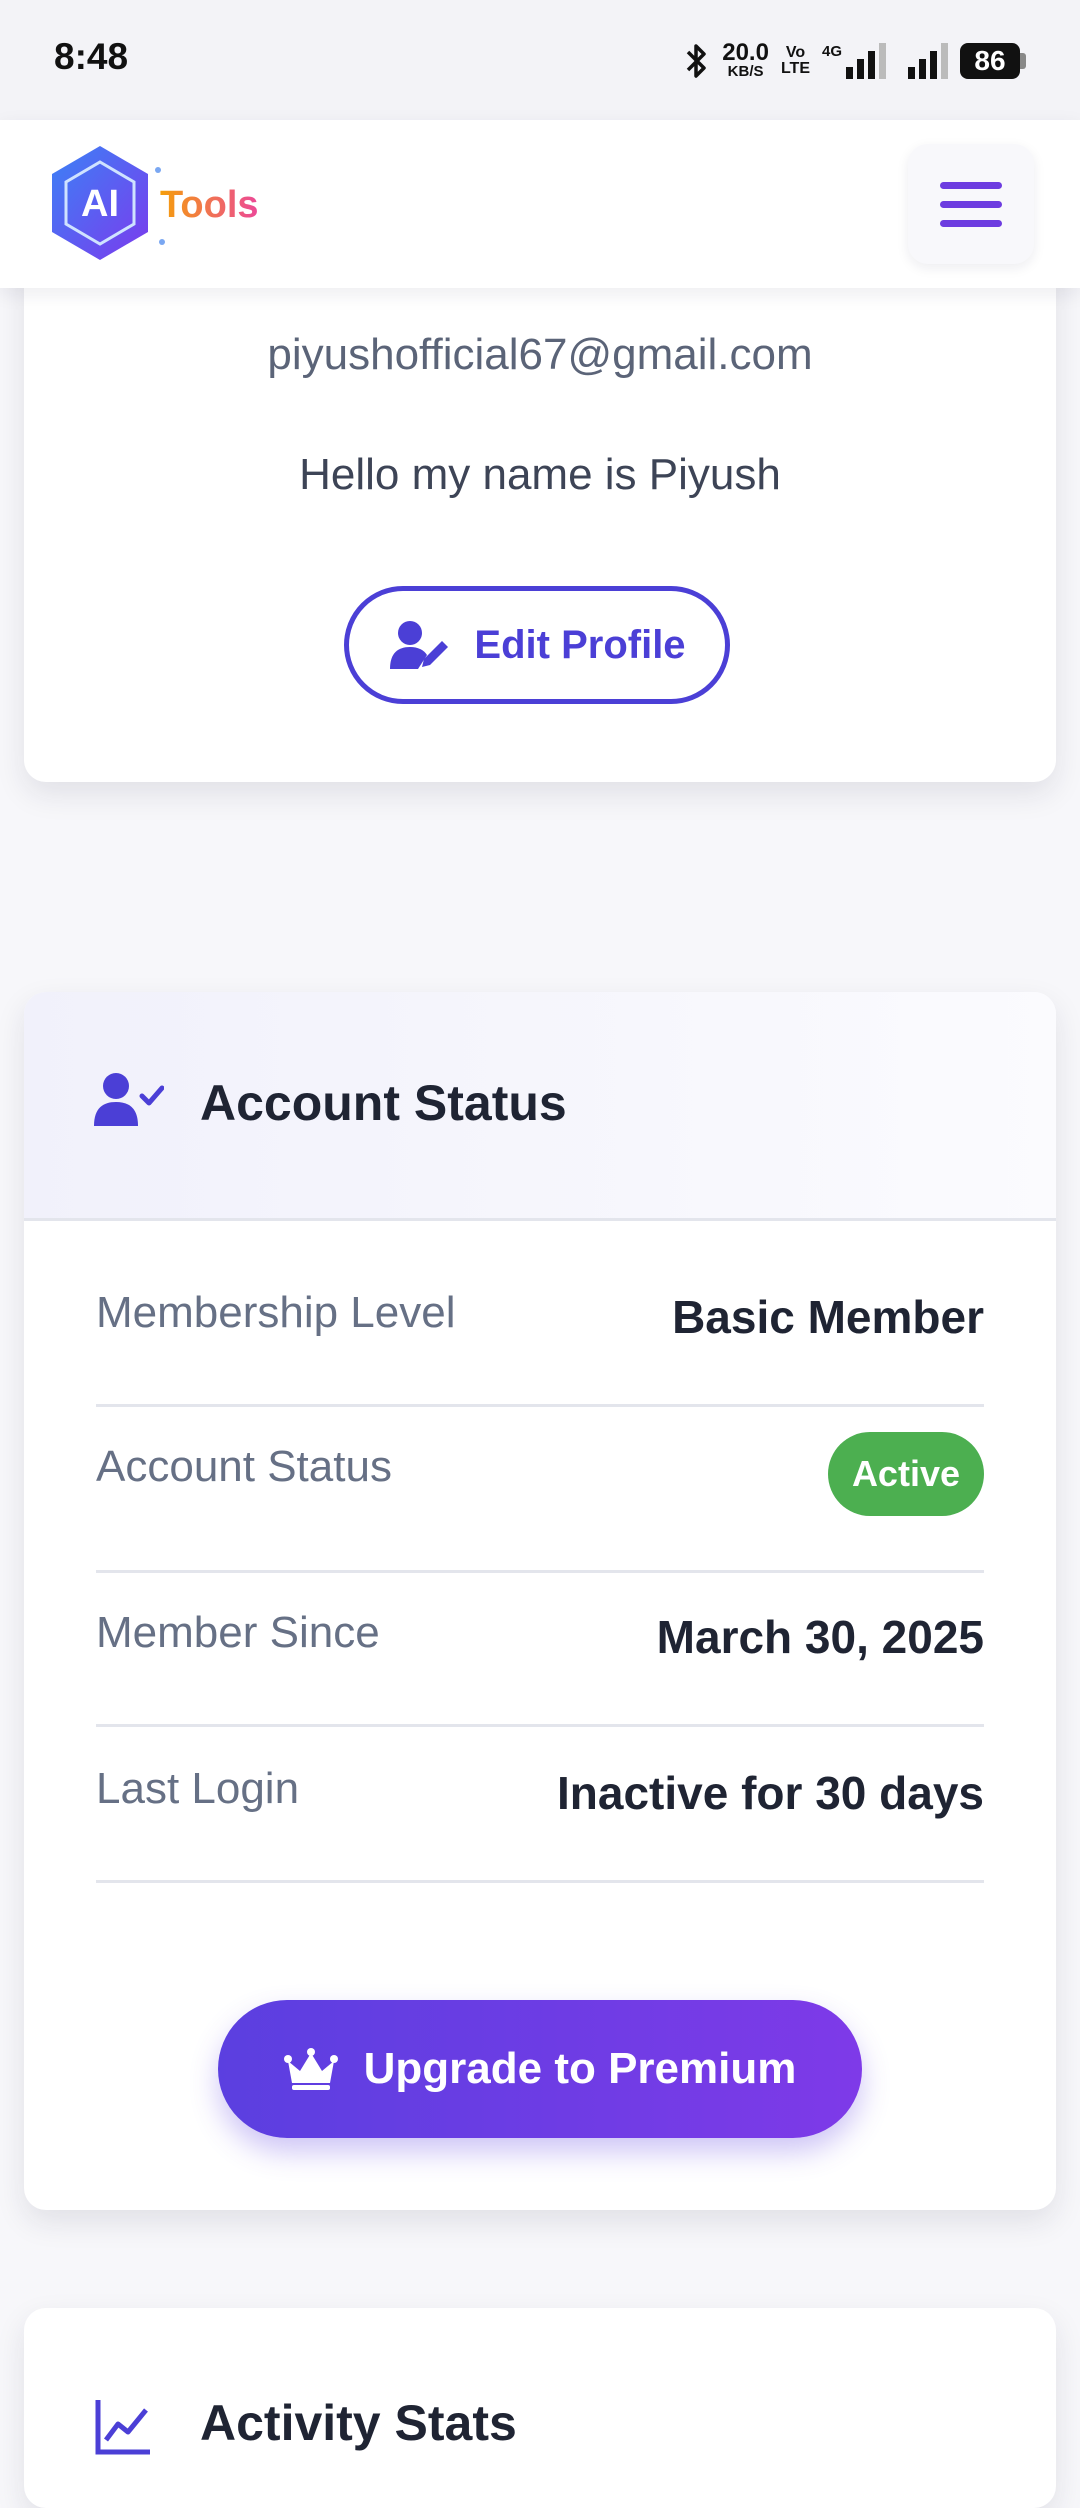 This screenshot has width=1080, height=2508. What do you see at coordinates (540, 474) in the screenshot?
I see `profile-bio: Hello my name is Piyush` at bounding box center [540, 474].